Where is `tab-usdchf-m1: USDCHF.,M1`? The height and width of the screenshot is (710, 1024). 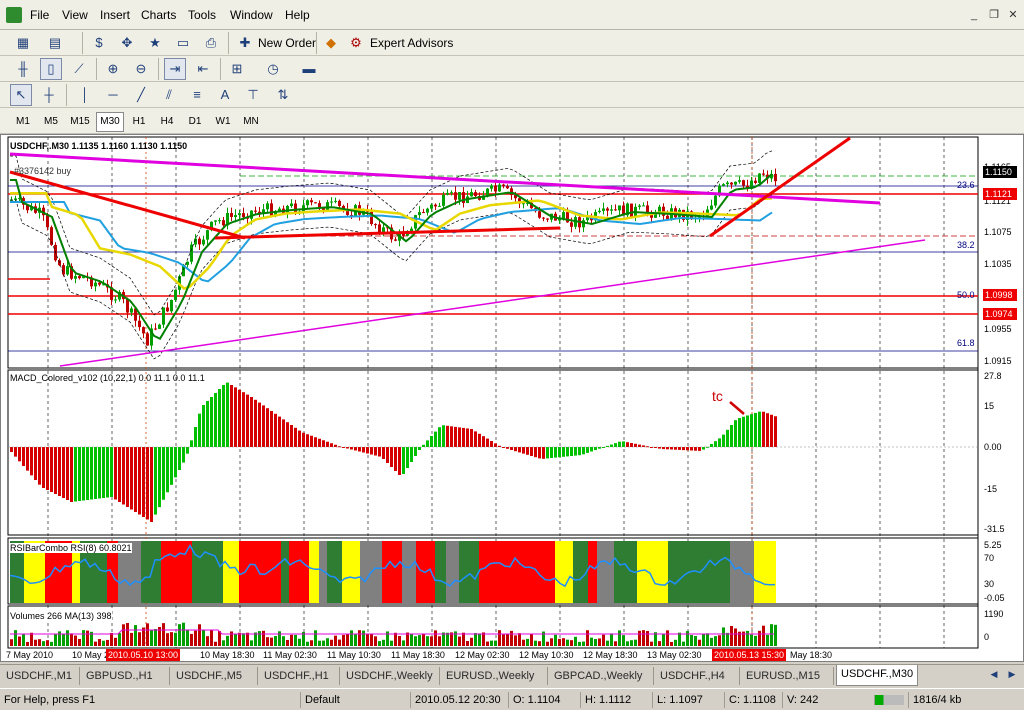
tab-usdchf-m1: USDCHF.,M1 is located at coordinates (41, 676).